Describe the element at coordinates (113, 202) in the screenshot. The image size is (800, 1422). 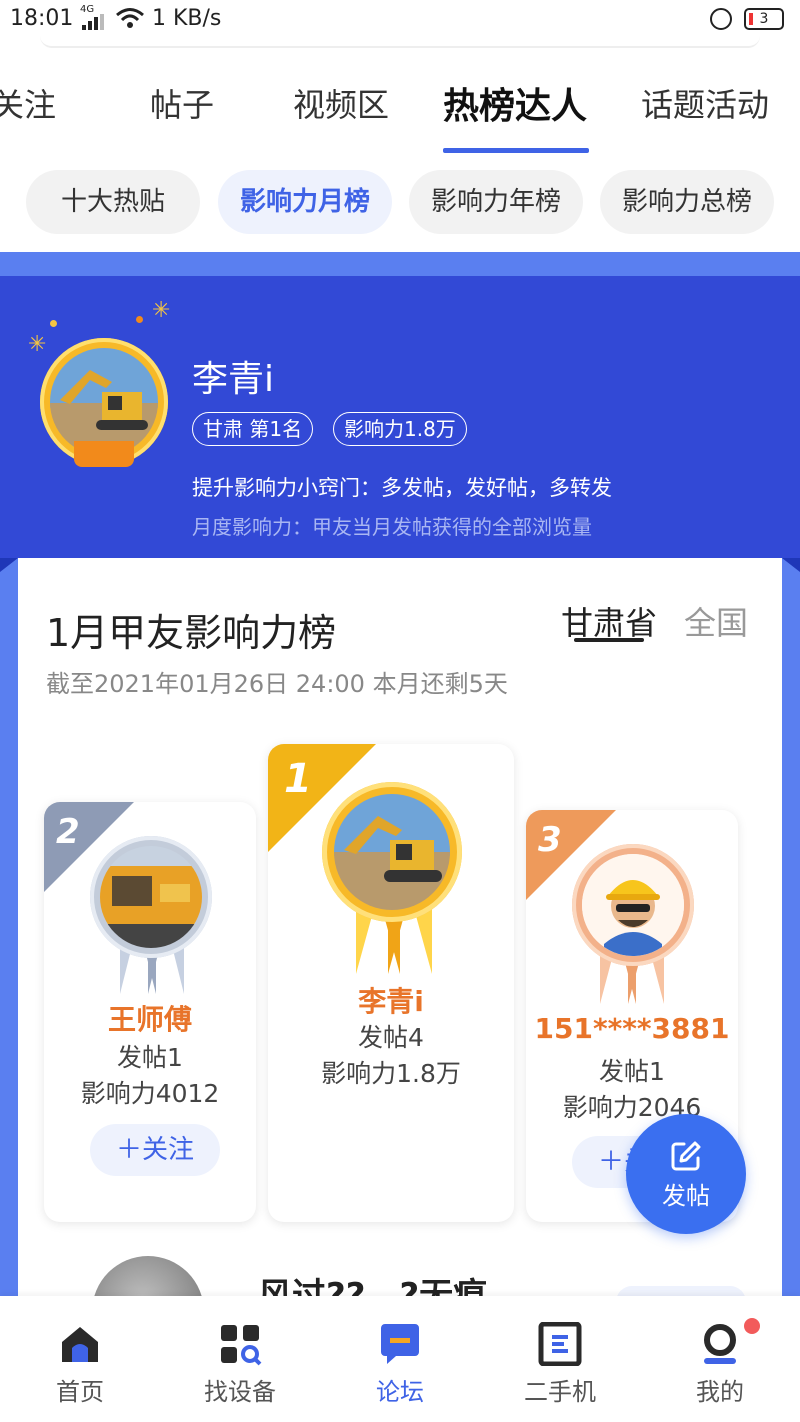
I see `chip-top-ten: 十大热贴` at that location.